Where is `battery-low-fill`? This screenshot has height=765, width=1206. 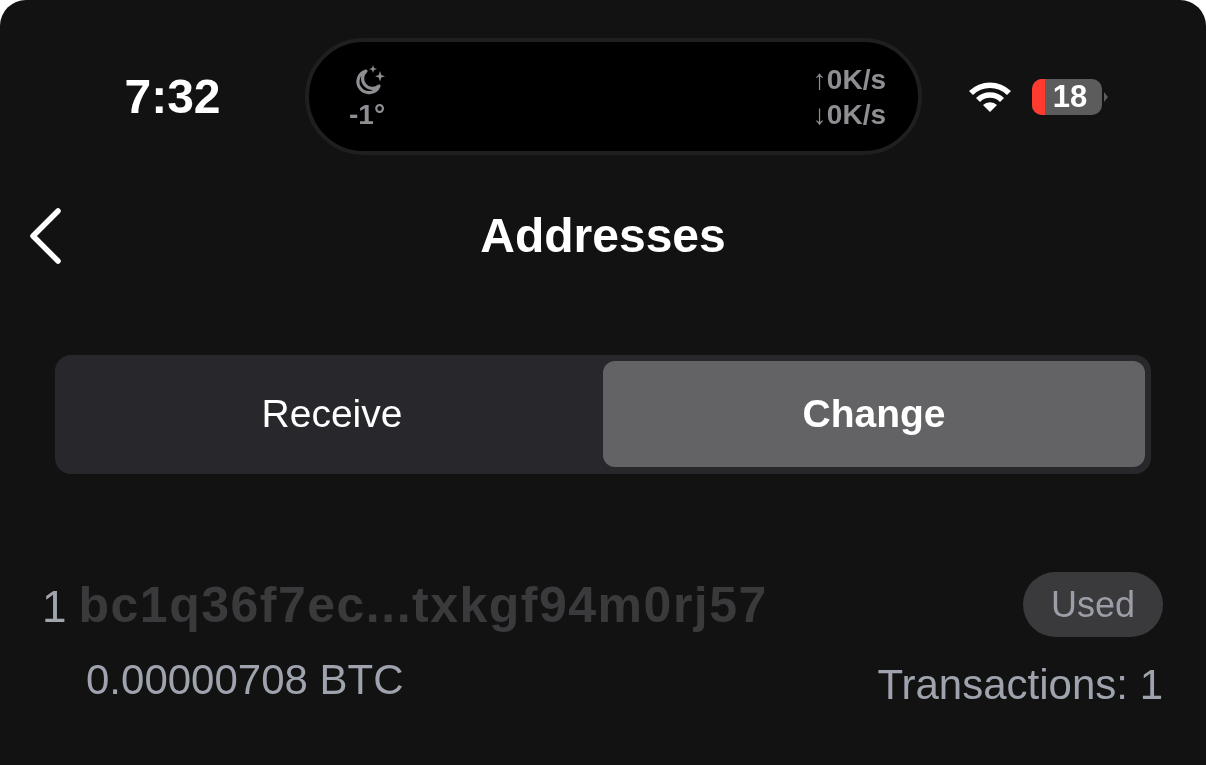
battery-low-fill is located at coordinates (1038, 96).